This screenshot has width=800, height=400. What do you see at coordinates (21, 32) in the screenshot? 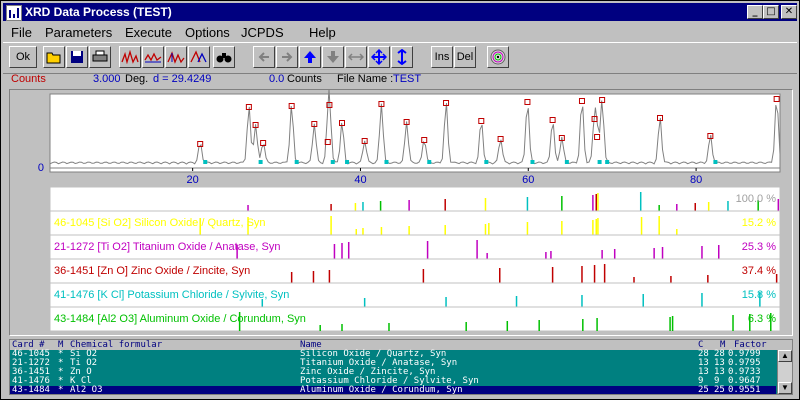
I see `menu-file: File` at bounding box center [21, 32].